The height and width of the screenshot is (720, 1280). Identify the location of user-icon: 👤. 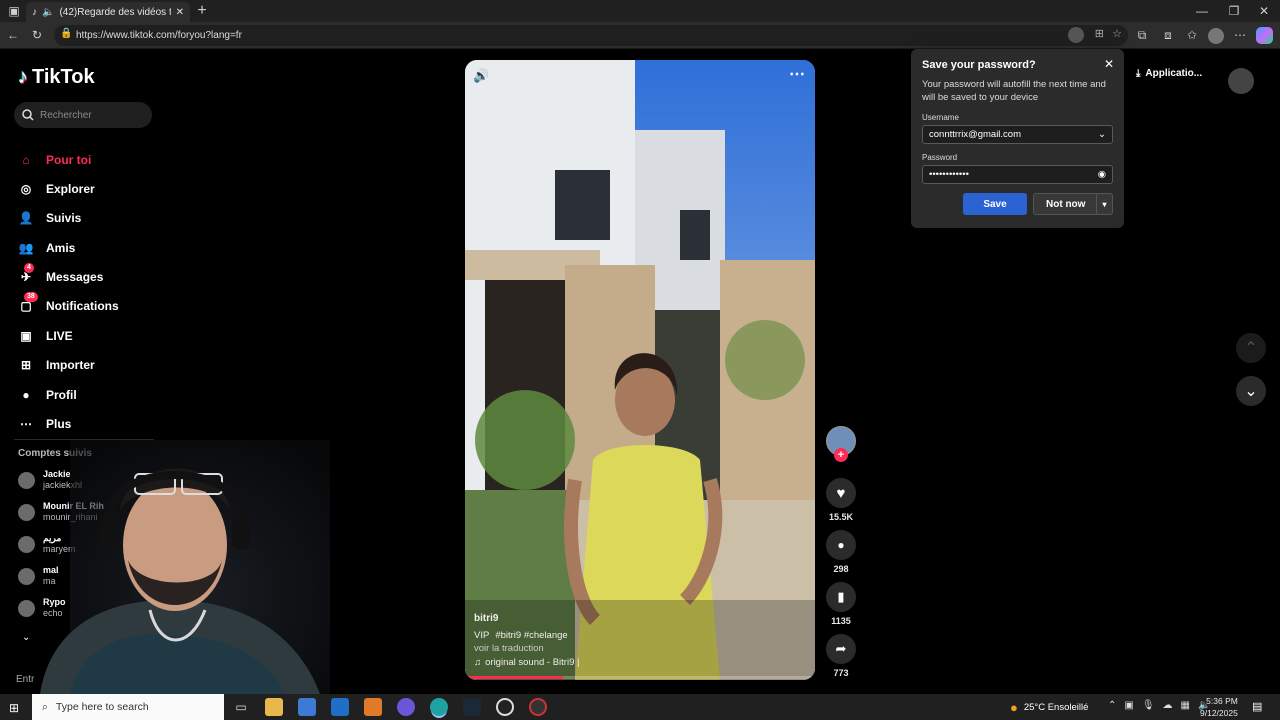
(26, 218).